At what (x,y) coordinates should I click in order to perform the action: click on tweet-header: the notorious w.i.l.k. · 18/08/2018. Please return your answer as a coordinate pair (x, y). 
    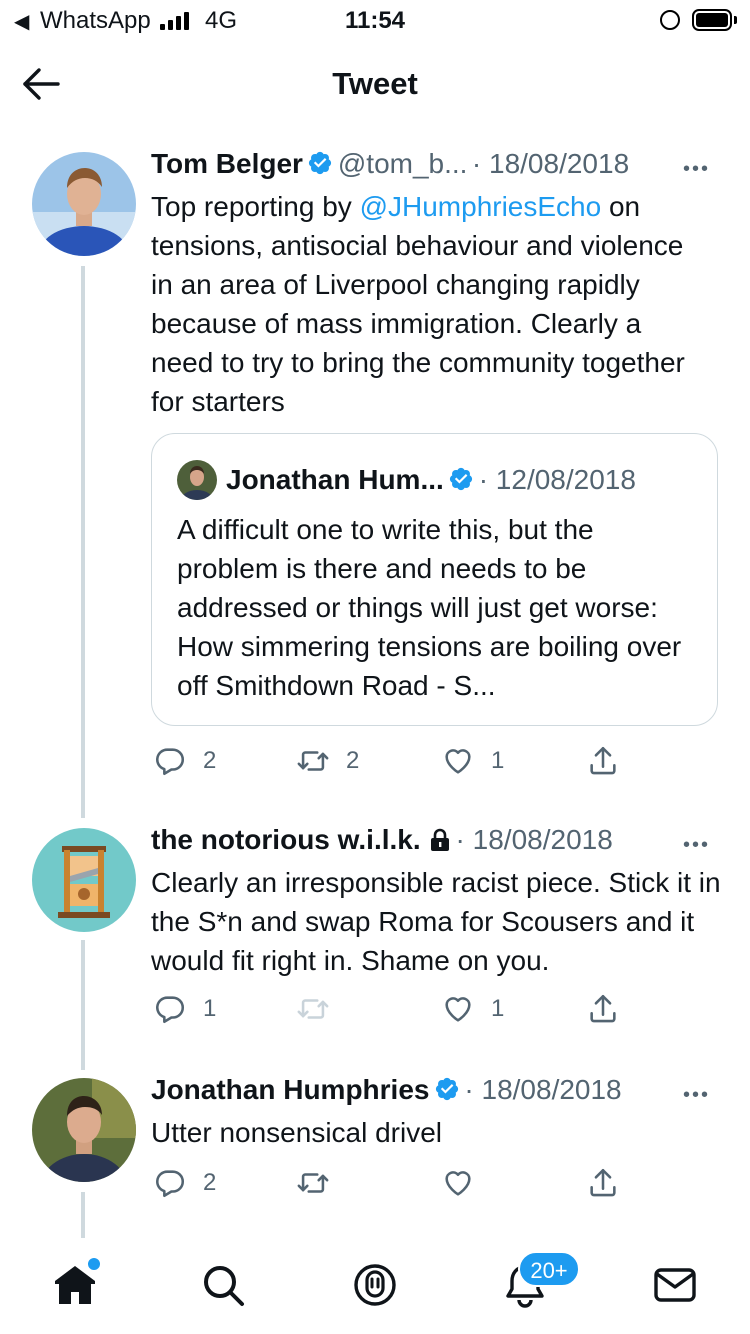
    Looking at the image, I should click on (411, 840).